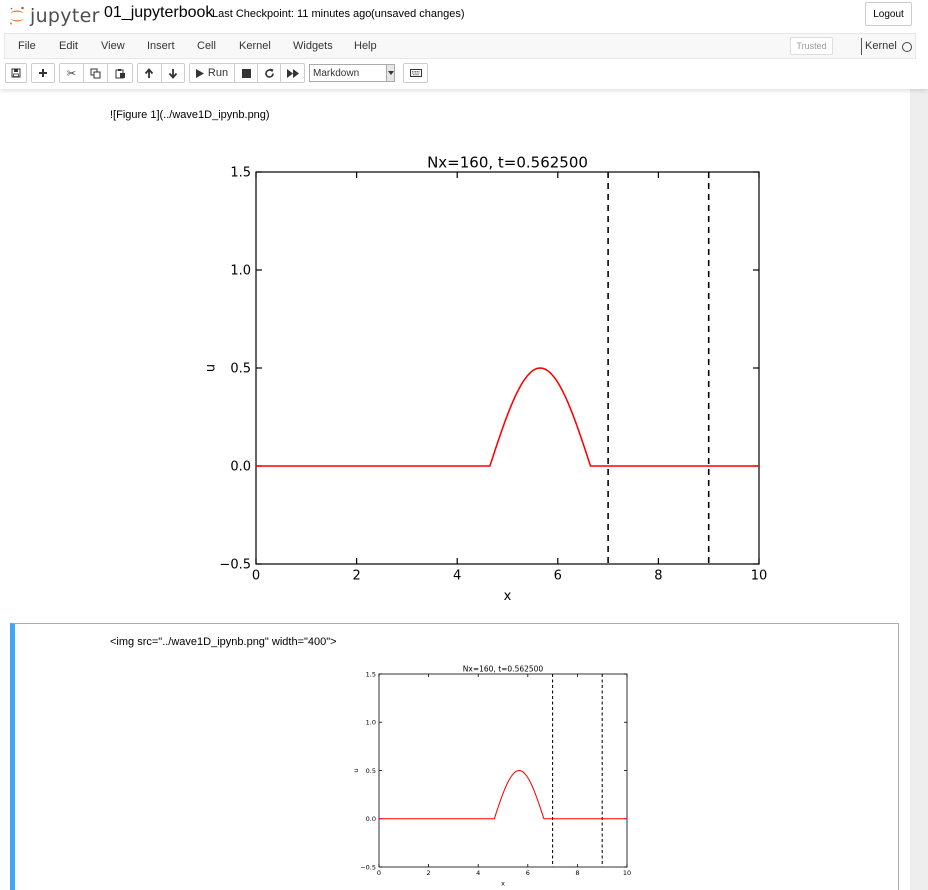 This screenshot has height=890, width=928. What do you see at coordinates (888, 14) in the screenshot?
I see `logout-button: Logout` at bounding box center [888, 14].